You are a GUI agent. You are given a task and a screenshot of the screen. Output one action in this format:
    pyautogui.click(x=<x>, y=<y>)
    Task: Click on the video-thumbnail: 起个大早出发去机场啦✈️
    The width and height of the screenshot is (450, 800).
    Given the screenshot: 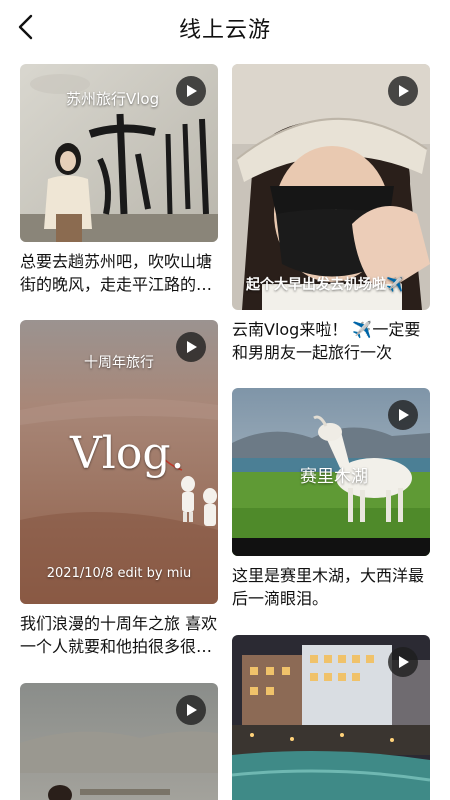 What is the action you would take?
    pyautogui.click(x=331, y=187)
    